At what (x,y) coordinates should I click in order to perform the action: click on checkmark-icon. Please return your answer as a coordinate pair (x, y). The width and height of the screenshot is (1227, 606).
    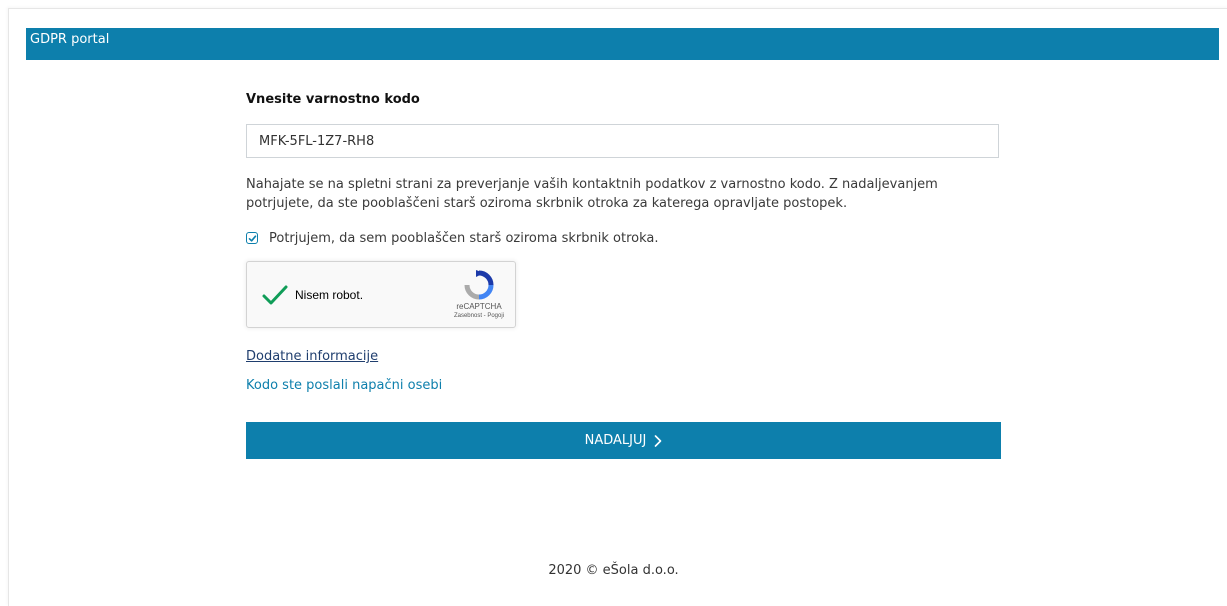
    Looking at the image, I should click on (252, 238).